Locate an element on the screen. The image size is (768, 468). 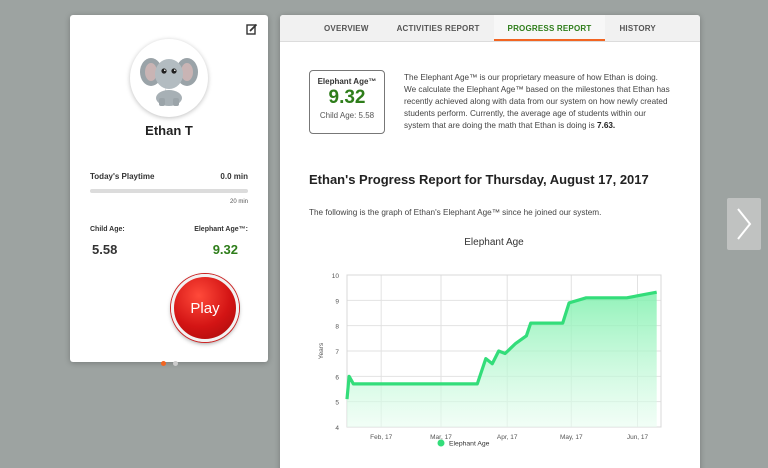
y-tick-label: 4 is located at coordinates (337, 428).